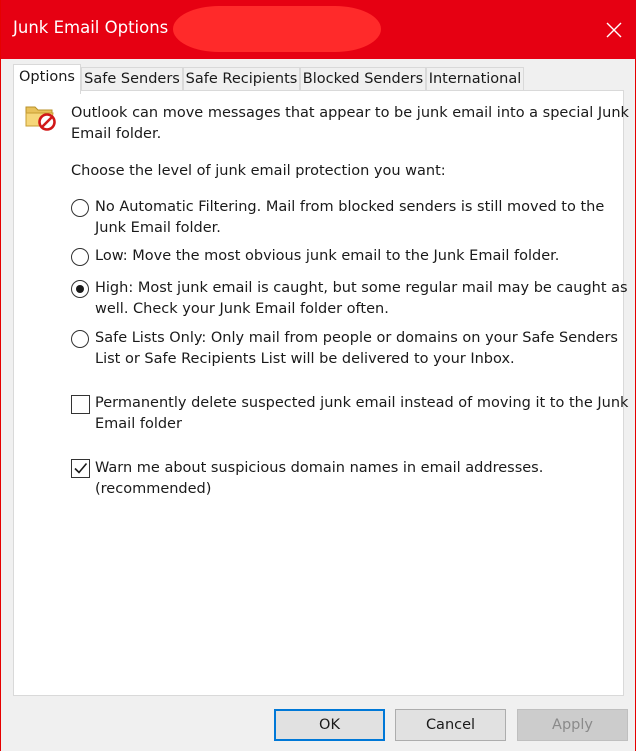 This screenshot has height=751, width=636. I want to click on radio-no-automatic-filtering, so click(80, 208).